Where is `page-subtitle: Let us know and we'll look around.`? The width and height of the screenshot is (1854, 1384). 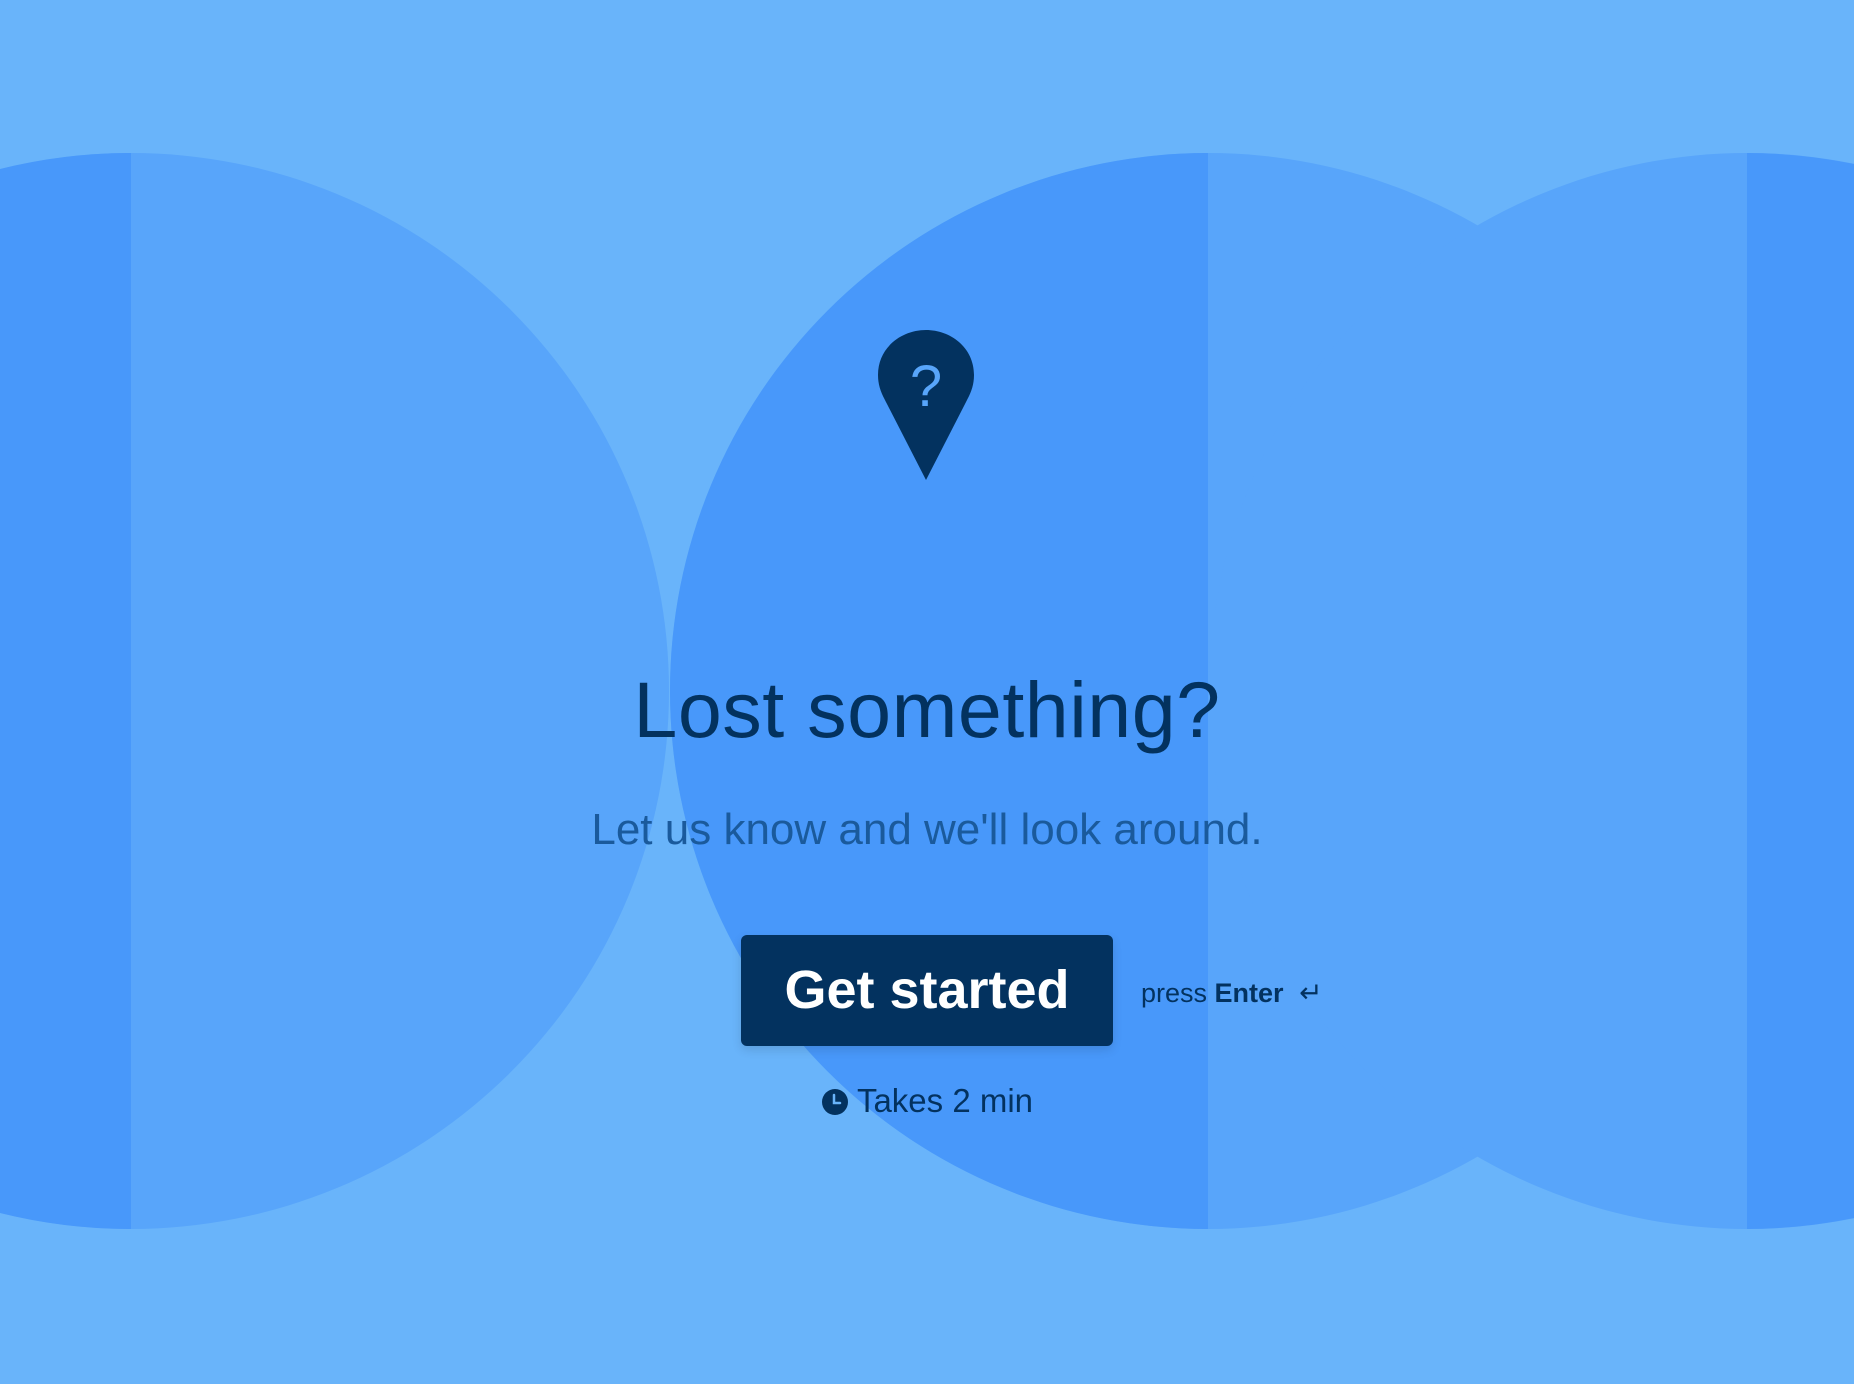
page-subtitle: Let us know and we'll look around. is located at coordinates (927, 829).